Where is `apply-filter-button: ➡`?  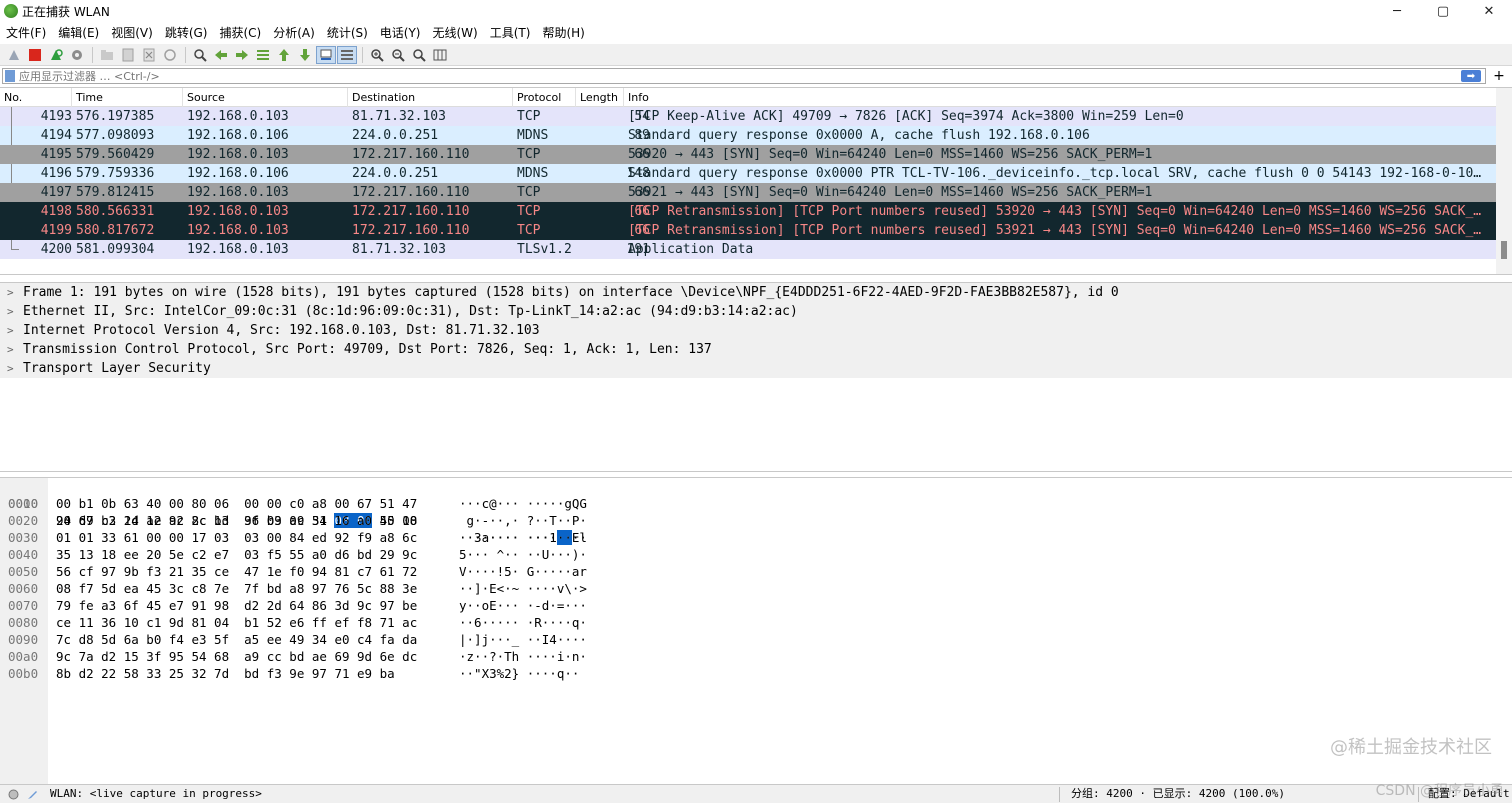 apply-filter-button: ➡ is located at coordinates (1471, 76).